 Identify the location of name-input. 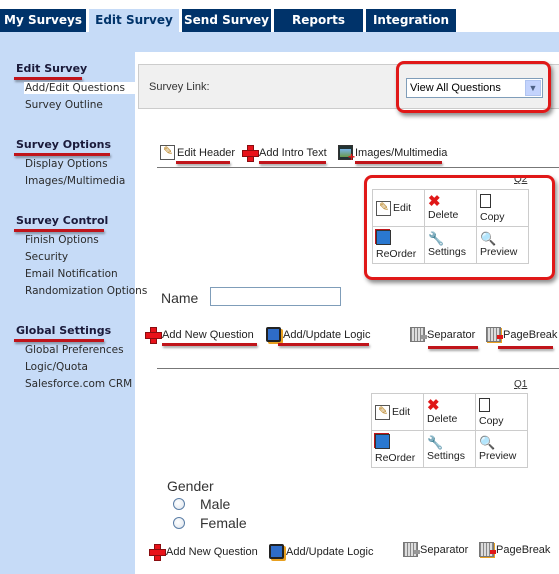
(275, 296).